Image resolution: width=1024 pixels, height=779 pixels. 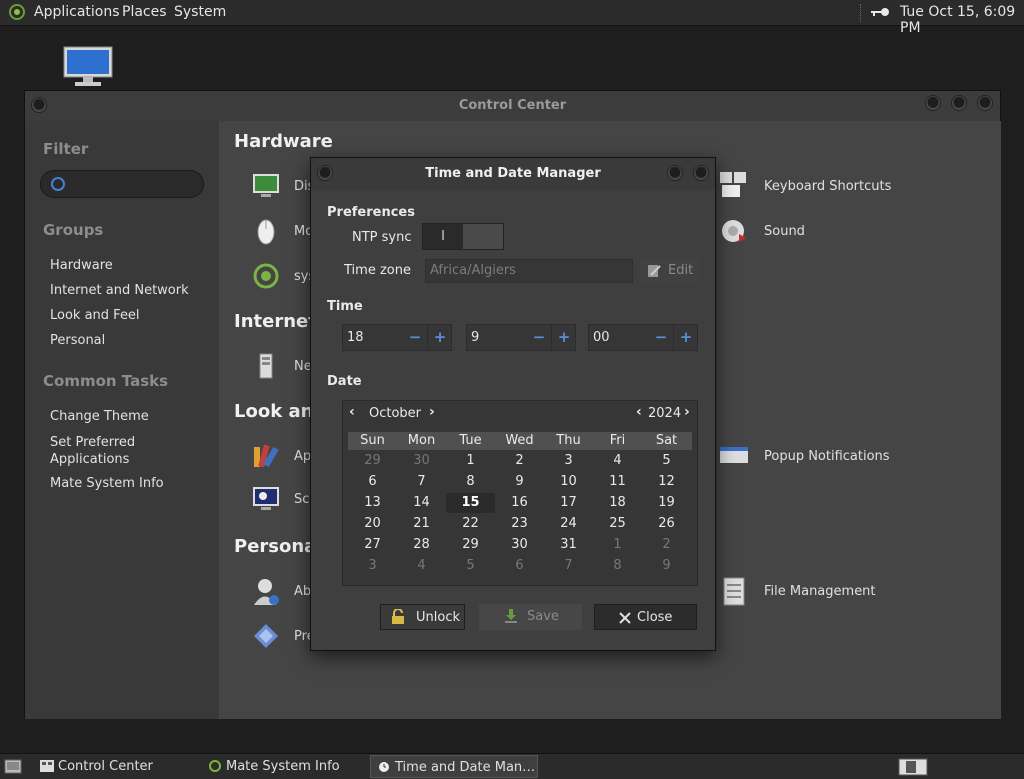 What do you see at coordinates (529, 271) in the screenshot?
I see `timezone-field: Africa/Algiers` at bounding box center [529, 271].